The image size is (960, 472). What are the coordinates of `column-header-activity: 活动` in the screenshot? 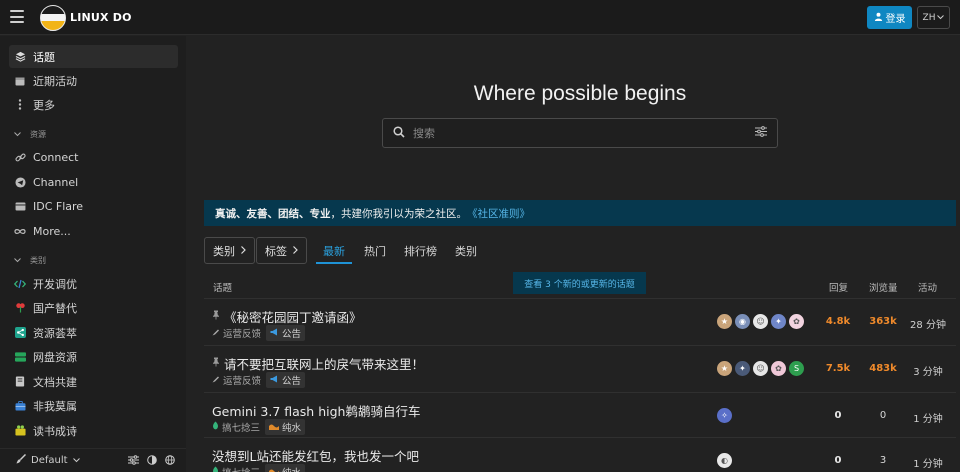 It's located at (927, 287).